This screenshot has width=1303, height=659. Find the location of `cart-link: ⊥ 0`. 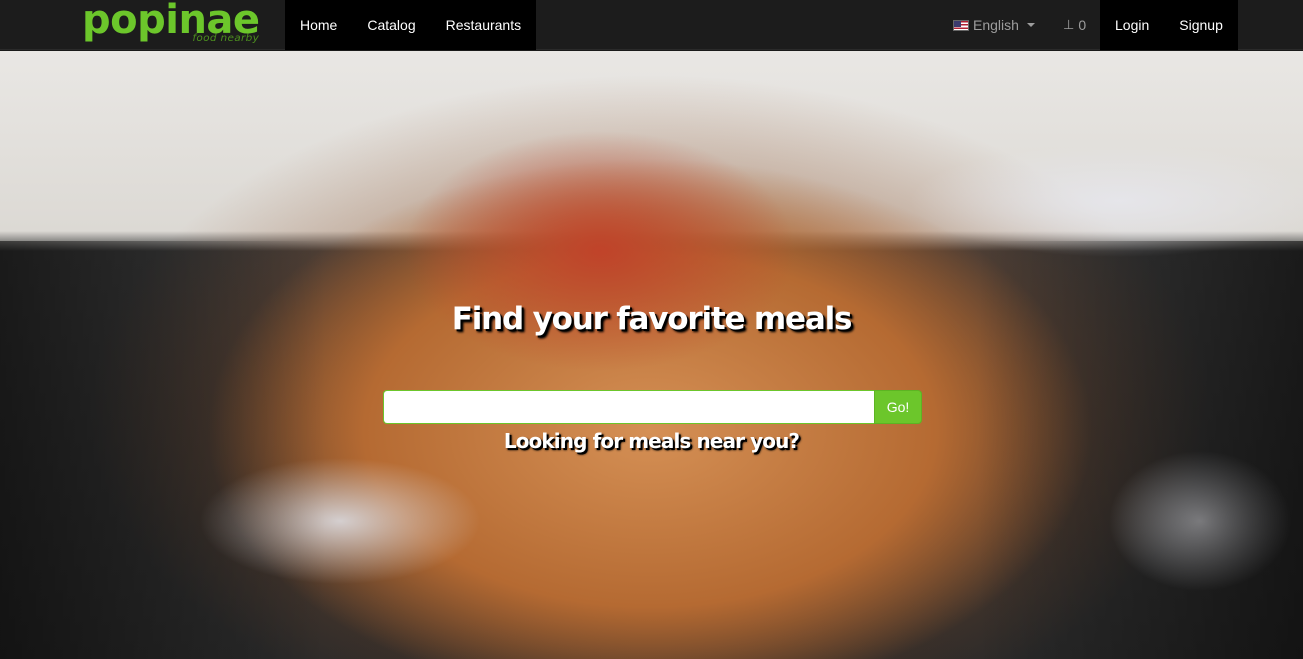

cart-link: ⊥ 0 is located at coordinates (1074, 25).